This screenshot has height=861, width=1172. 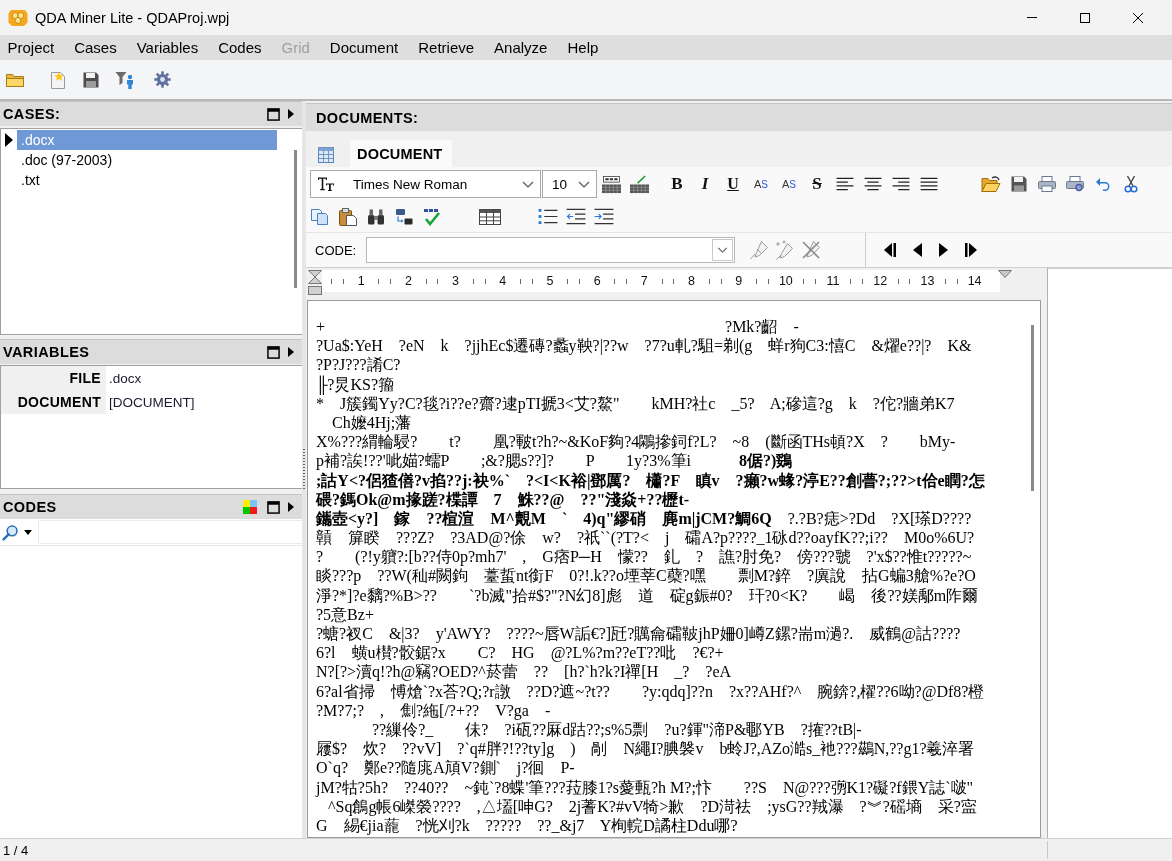 What do you see at coordinates (250, 507) in the screenshot?
I see `color-grid-icon` at bounding box center [250, 507].